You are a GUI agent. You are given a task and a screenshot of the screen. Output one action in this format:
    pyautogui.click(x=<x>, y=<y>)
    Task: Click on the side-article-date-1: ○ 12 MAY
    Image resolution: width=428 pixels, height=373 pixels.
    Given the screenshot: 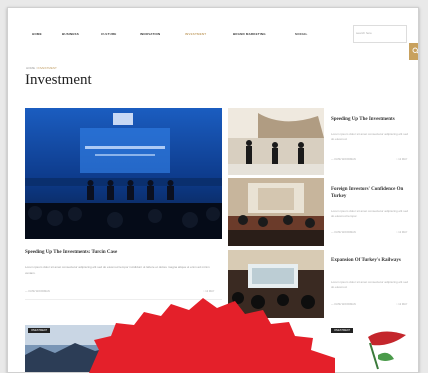 What is the action you would take?
    pyautogui.click(x=402, y=159)
    